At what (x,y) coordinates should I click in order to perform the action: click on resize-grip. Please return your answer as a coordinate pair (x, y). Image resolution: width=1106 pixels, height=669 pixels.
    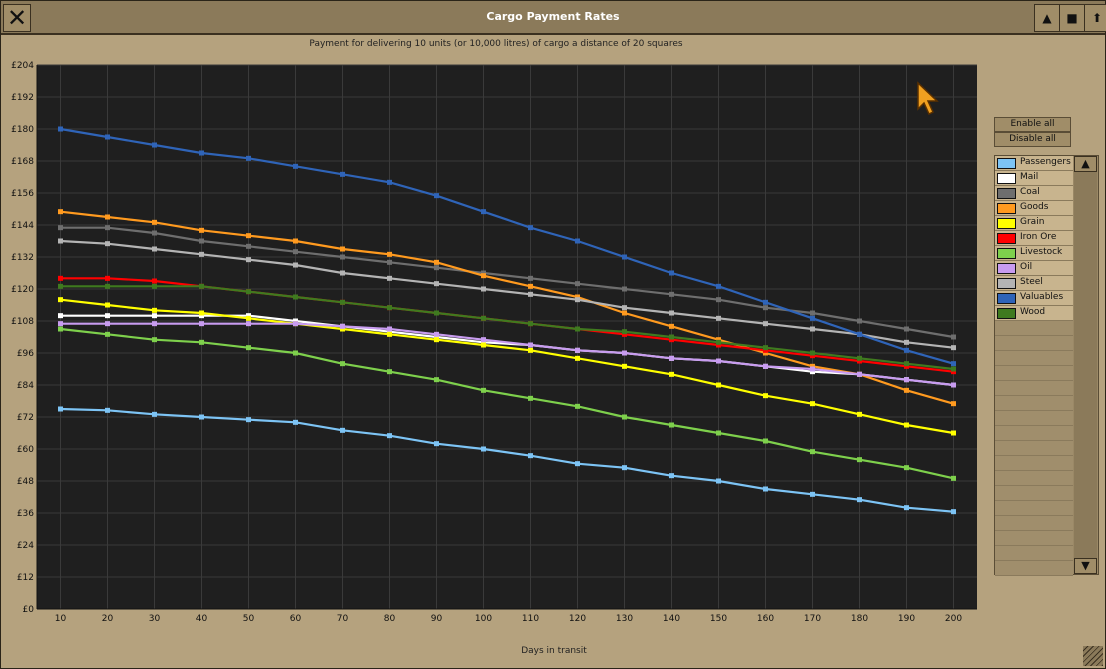
    Looking at the image, I should click on (1093, 656).